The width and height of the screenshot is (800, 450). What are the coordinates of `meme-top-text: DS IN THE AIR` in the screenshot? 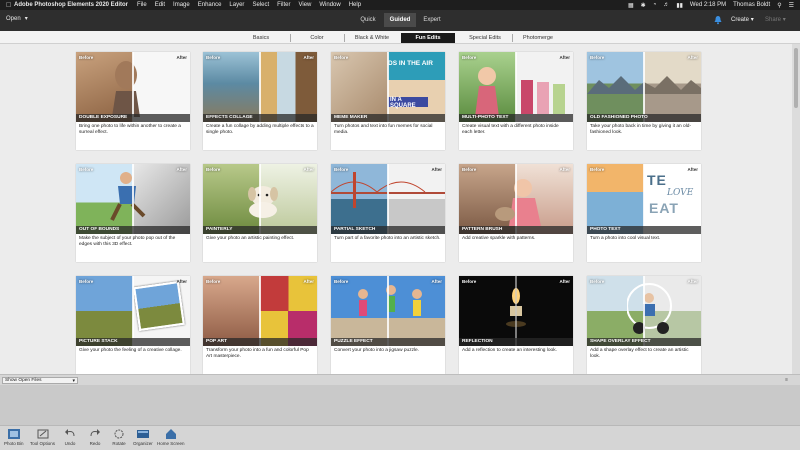 It's located at (410, 63).